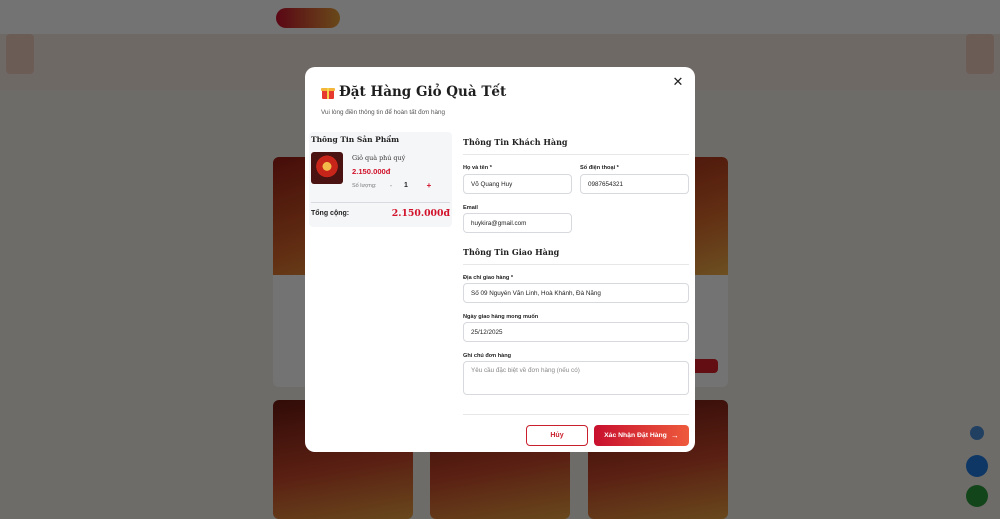 This screenshot has width=1000, height=519. Describe the element at coordinates (328, 92) in the screenshot. I see `gift-icon` at that location.